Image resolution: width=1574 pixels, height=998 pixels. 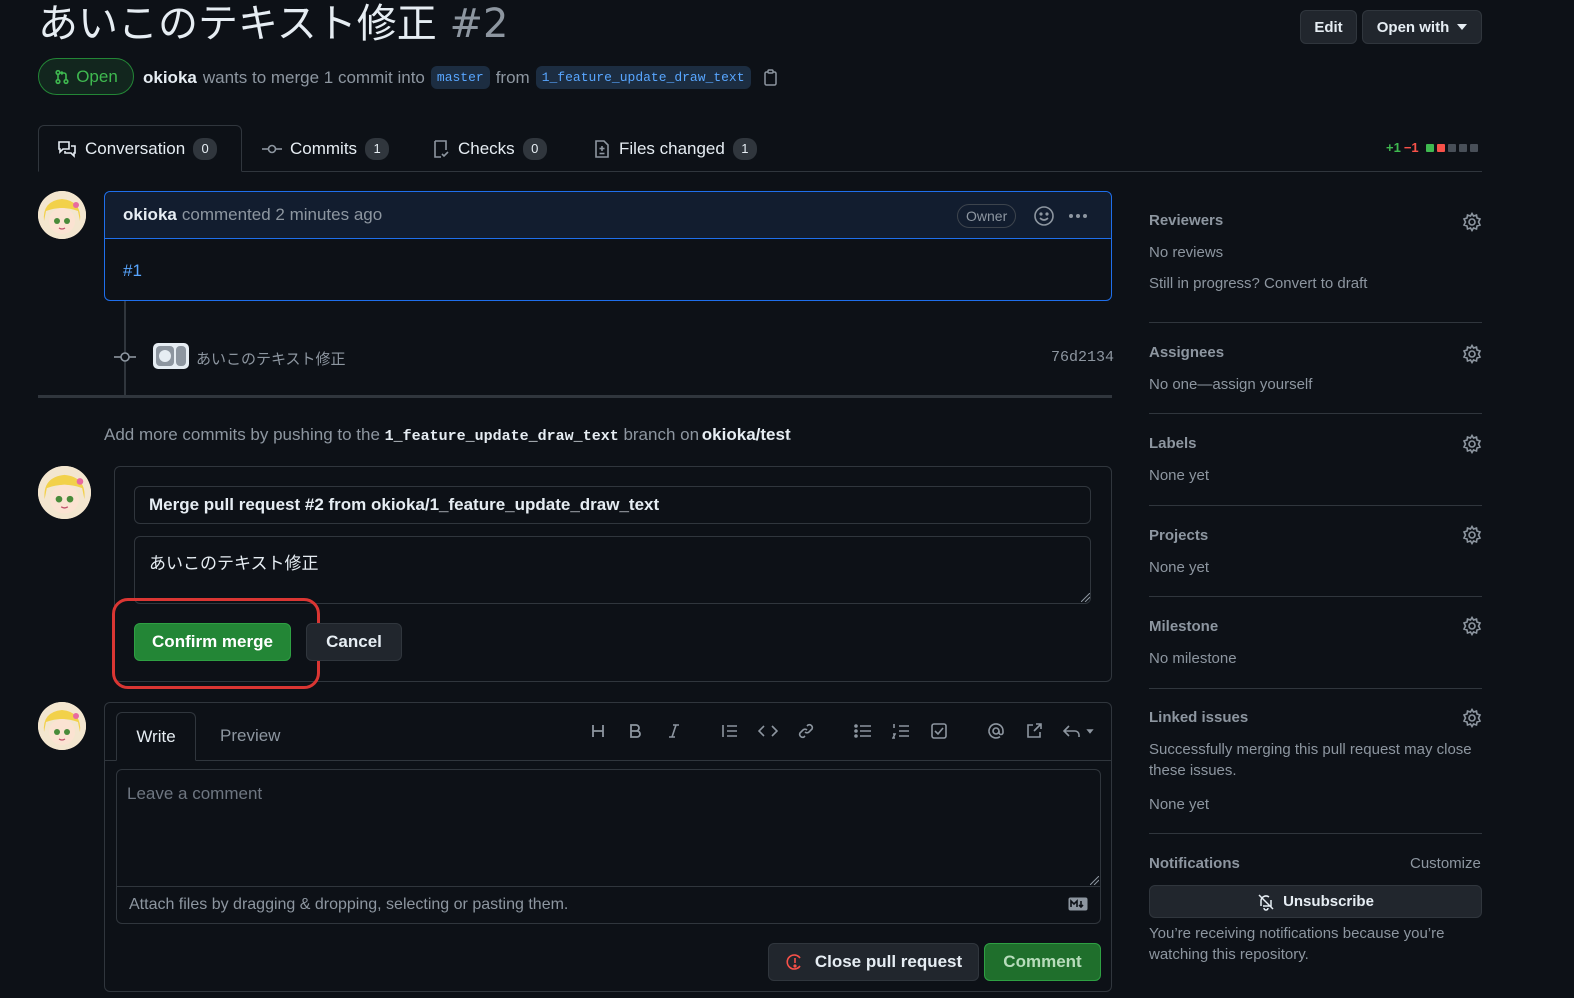 I want to click on edit-button: Edit, so click(x=1328, y=27).